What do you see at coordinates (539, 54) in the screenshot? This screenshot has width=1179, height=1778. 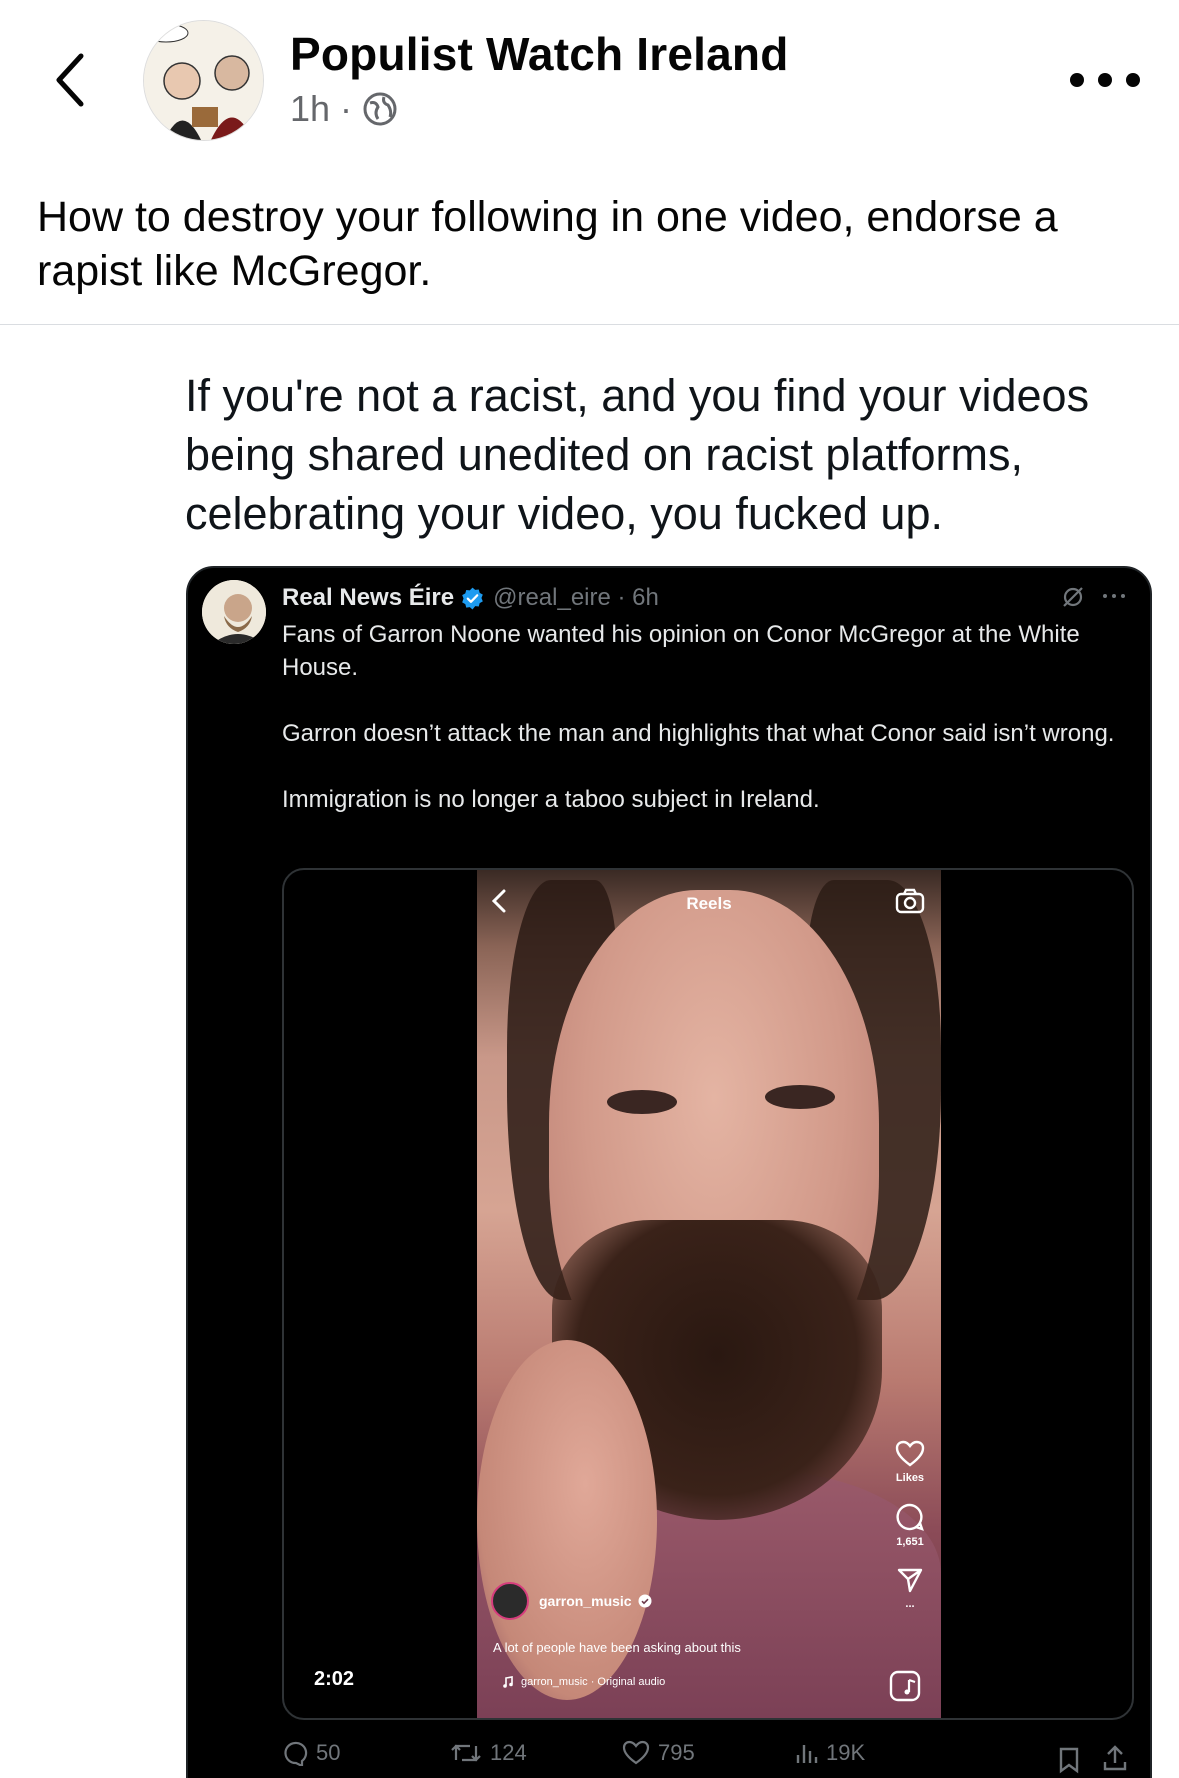 I see `page-name: Populist Watch Ireland` at bounding box center [539, 54].